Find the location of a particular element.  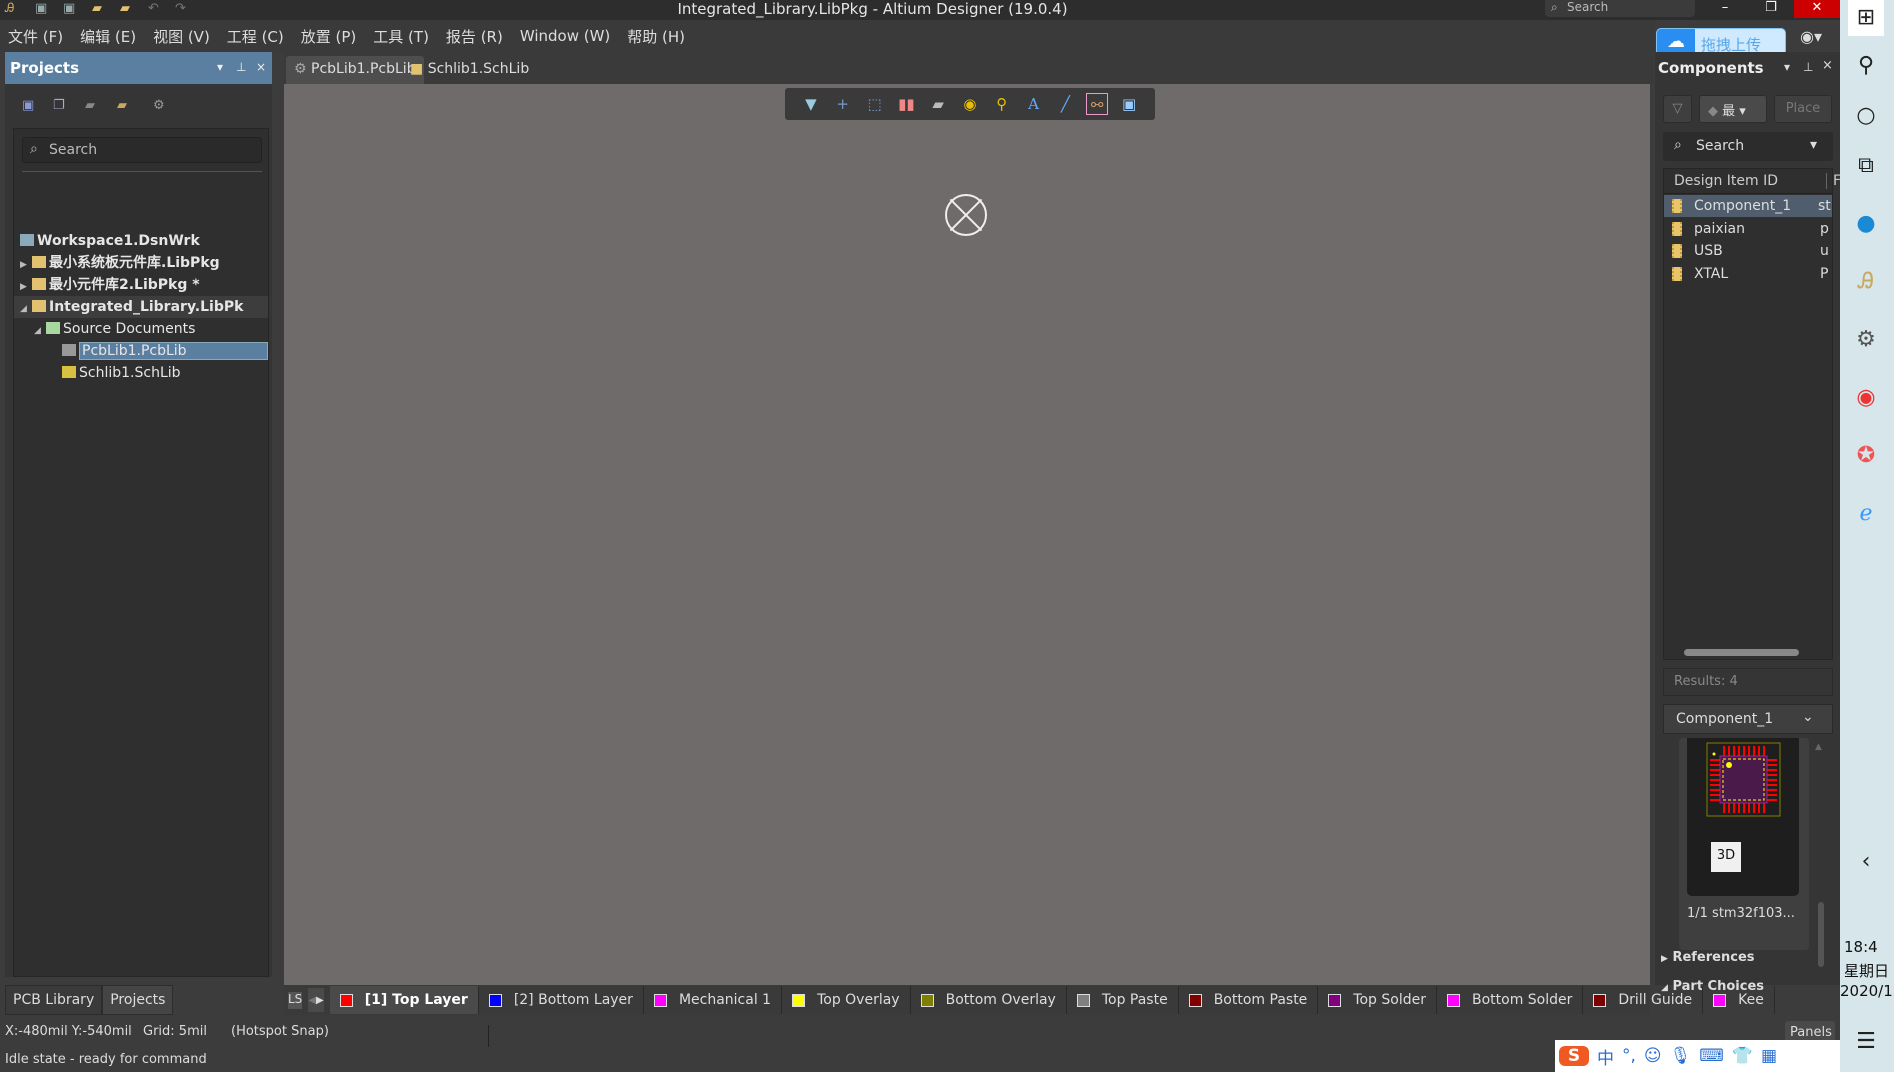

chevron-left-icon: ‹ is located at coordinates (1866, 862).